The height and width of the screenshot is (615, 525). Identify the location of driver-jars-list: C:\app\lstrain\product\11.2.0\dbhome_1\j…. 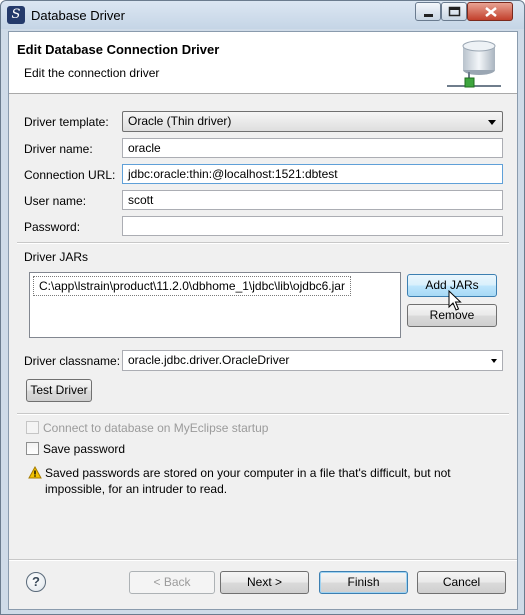
(215, 305).